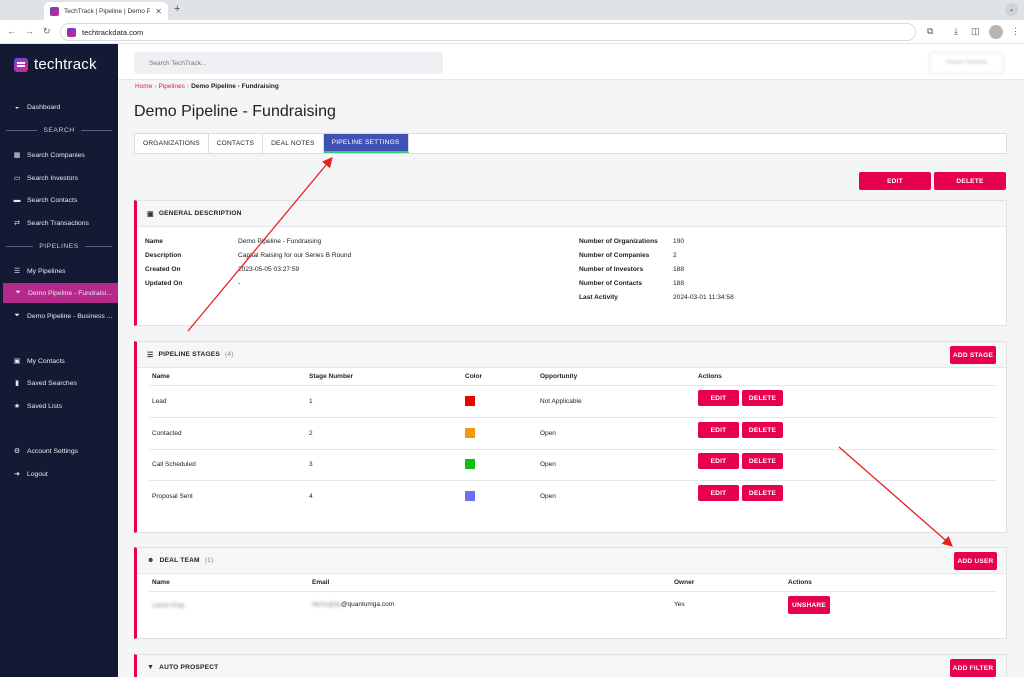 This screenshot has width=1024, height=677. Describe the element at coordinates (150, 214) in the screenshot. I see `id-card-icon: ▣` at that location.